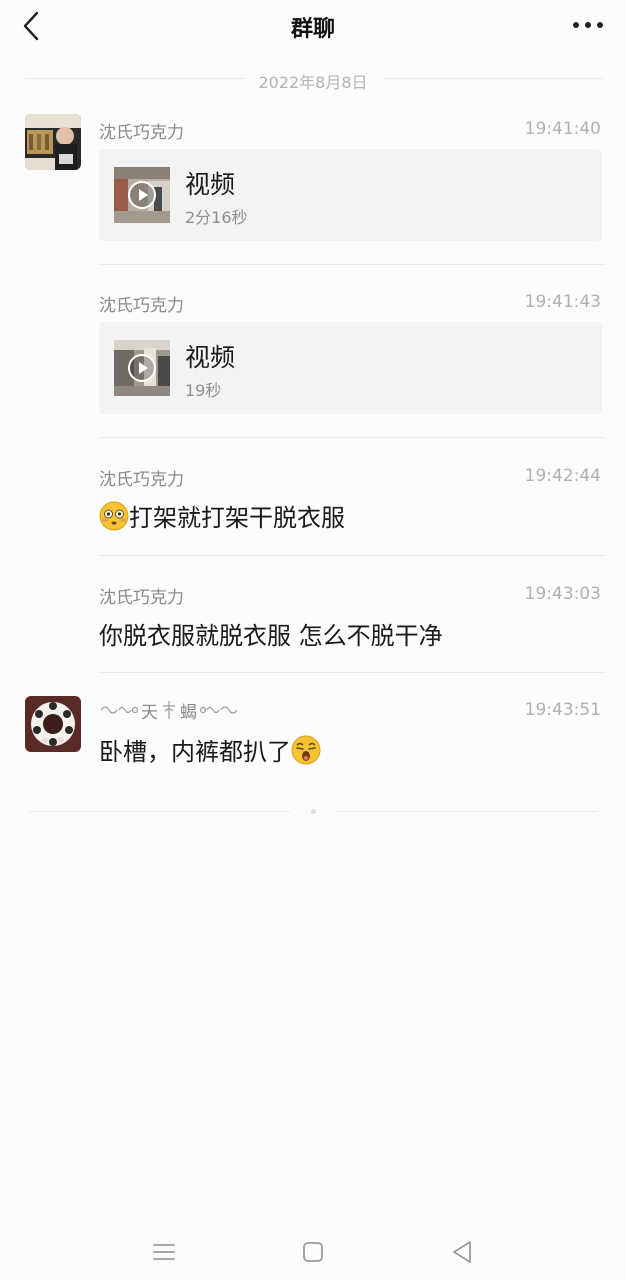 The image size is (626, 1280). Describe the element at coordinates (313, 82) in the screenshot. I see `date-label: 2022年8月8日` at that location.